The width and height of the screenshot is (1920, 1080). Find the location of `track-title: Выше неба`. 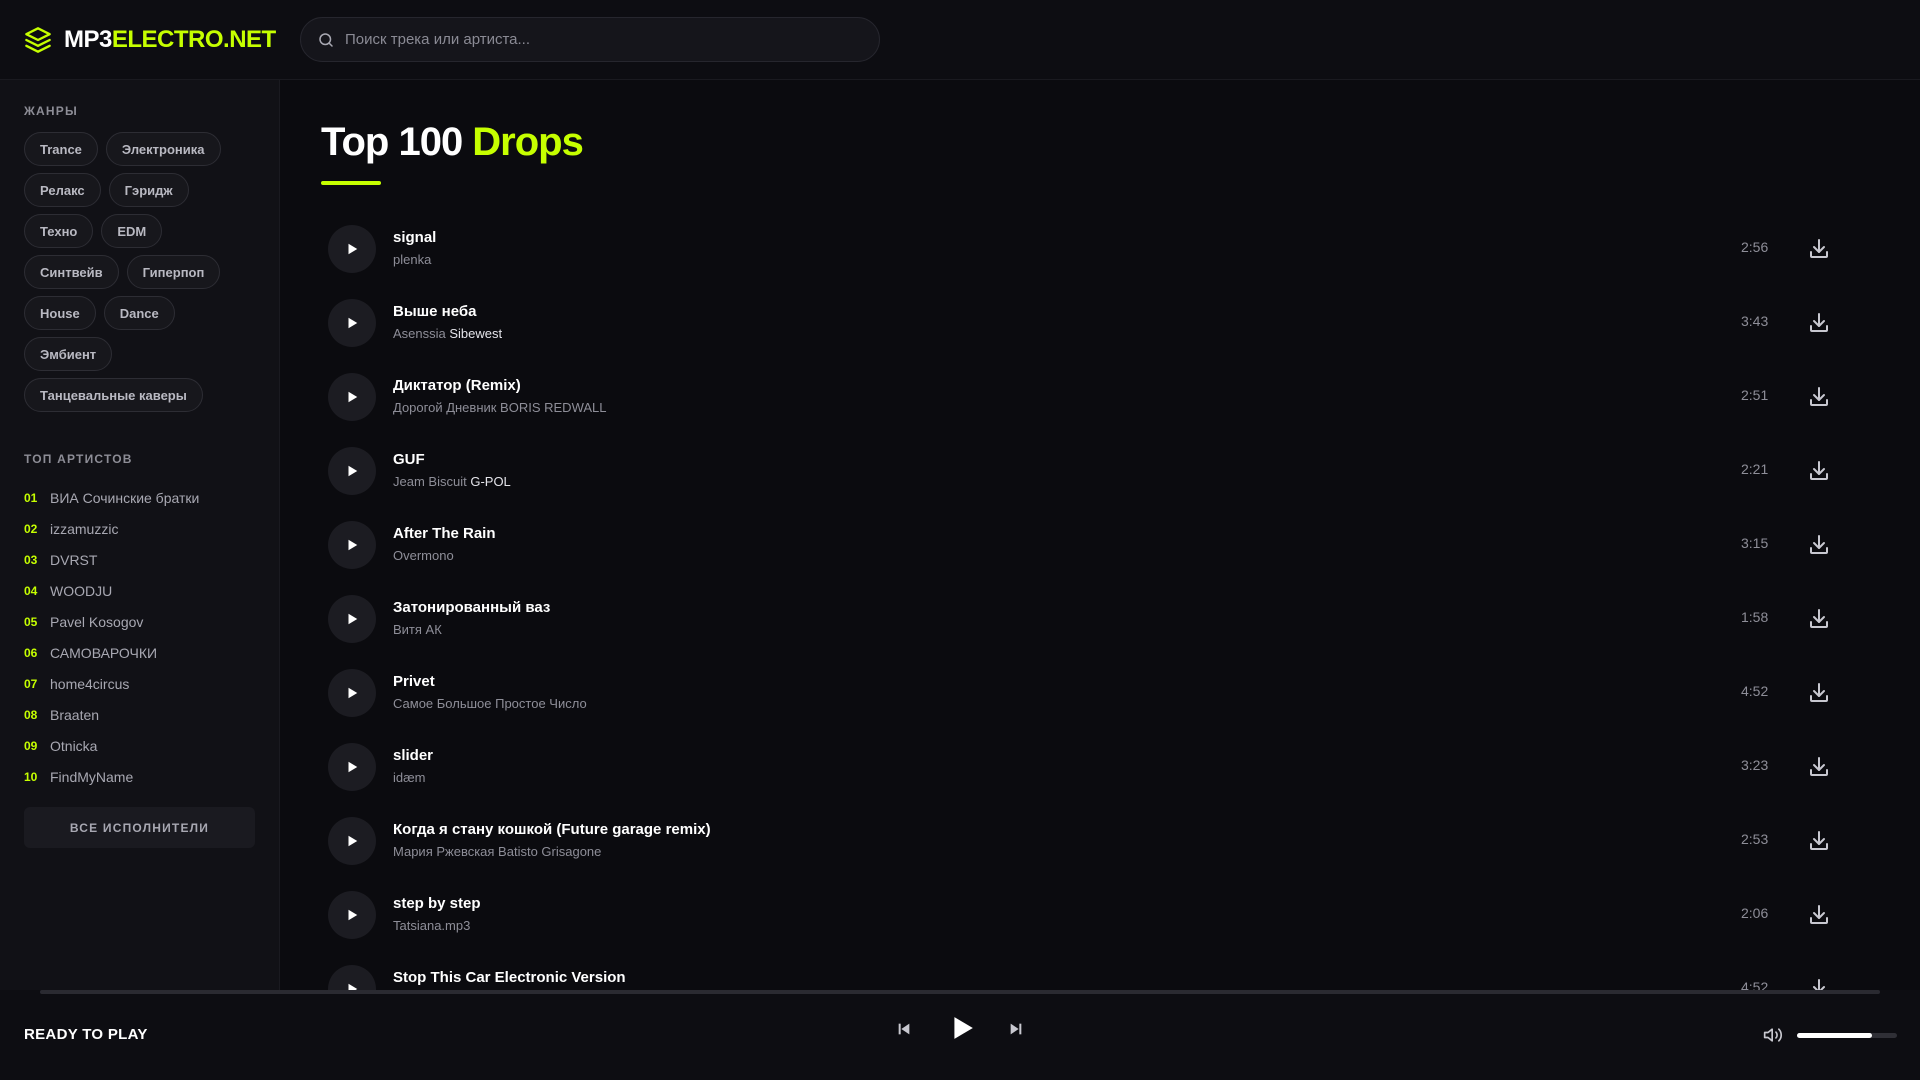

track-title: Выше неба is located at coordinates (447, 312).